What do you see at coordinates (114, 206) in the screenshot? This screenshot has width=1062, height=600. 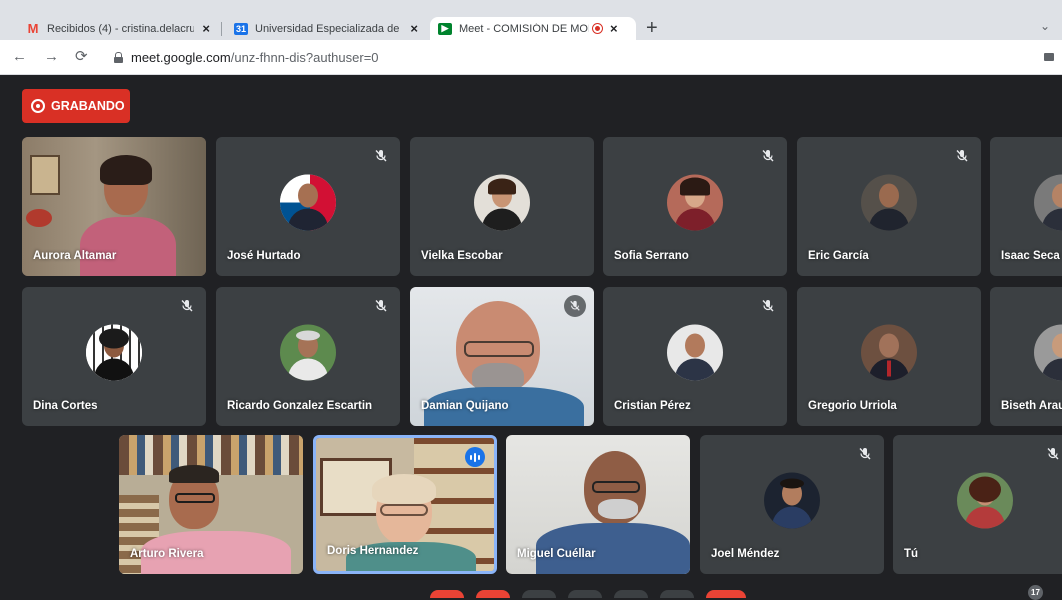 I see `participant-tile: Aurora Altamar` at bounding box center [114, 206].